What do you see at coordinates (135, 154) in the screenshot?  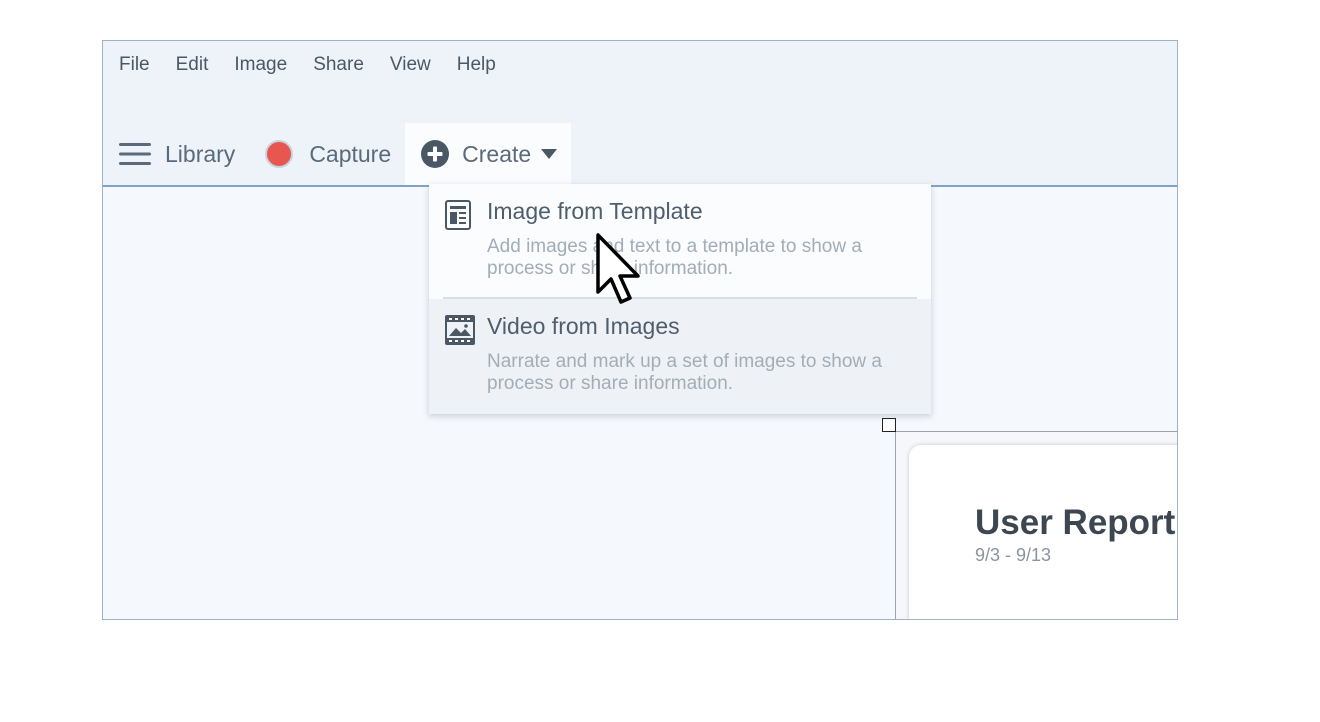 I see `hamburger-icon` at bounding box center [135, 154].